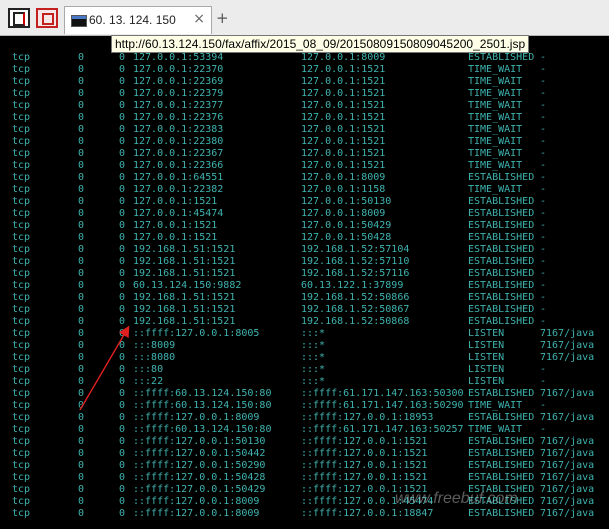 Image resolution: width=609 pixels, height=529 pixels. What do you see at coordinates (346, 225) in the screenshot?
I see `col-foreign: 127.0.0.1:50429` at bounding box center [346, 225].